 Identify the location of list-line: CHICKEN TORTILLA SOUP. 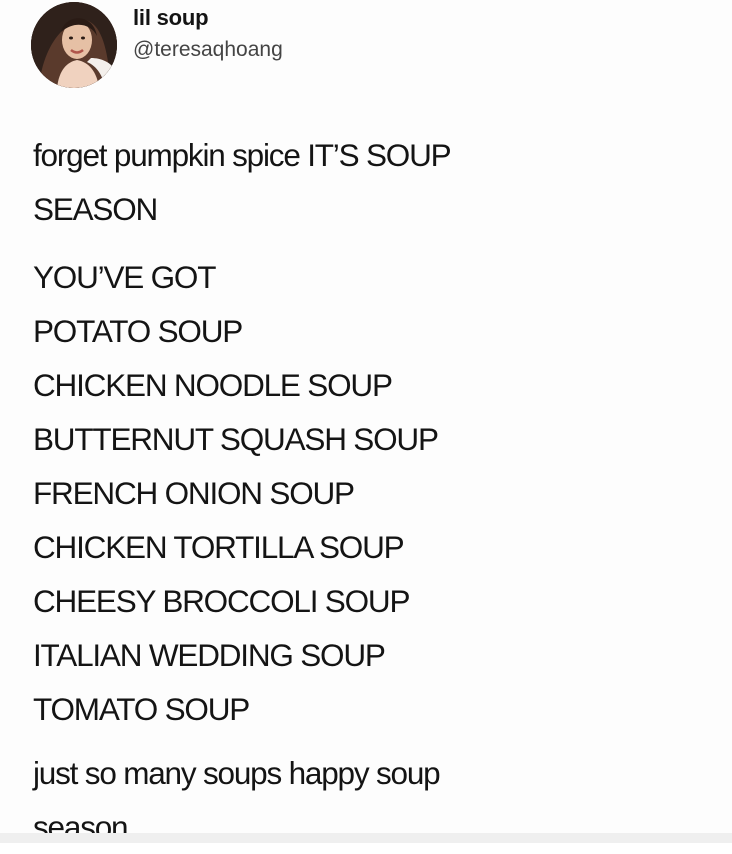
(219, 547).